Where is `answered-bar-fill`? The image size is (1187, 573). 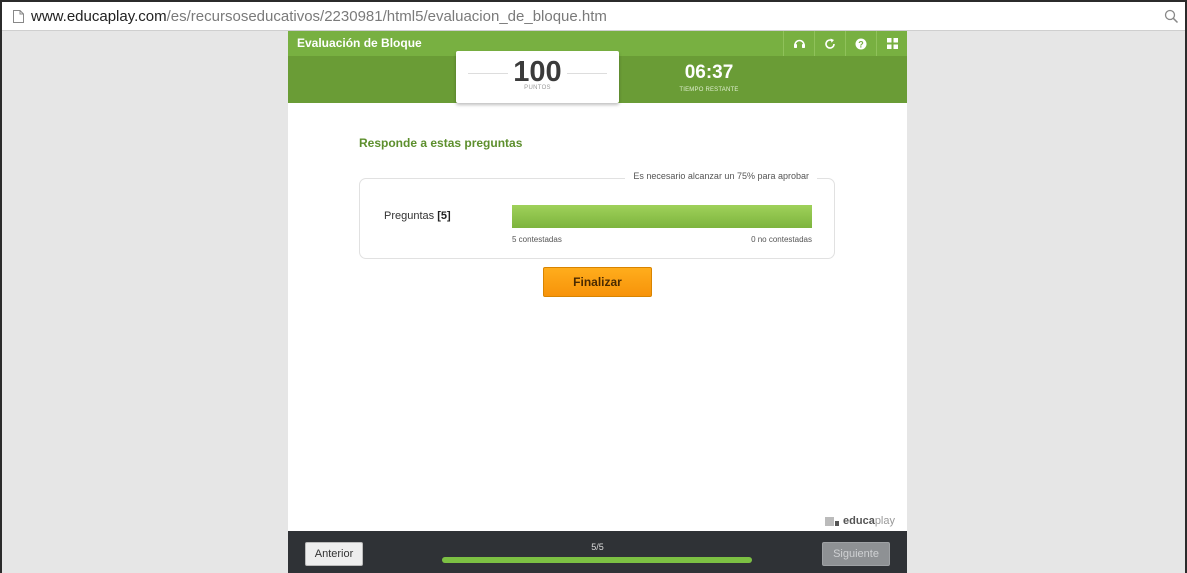
answered-bar-fill is located at coordinates (662, 216).